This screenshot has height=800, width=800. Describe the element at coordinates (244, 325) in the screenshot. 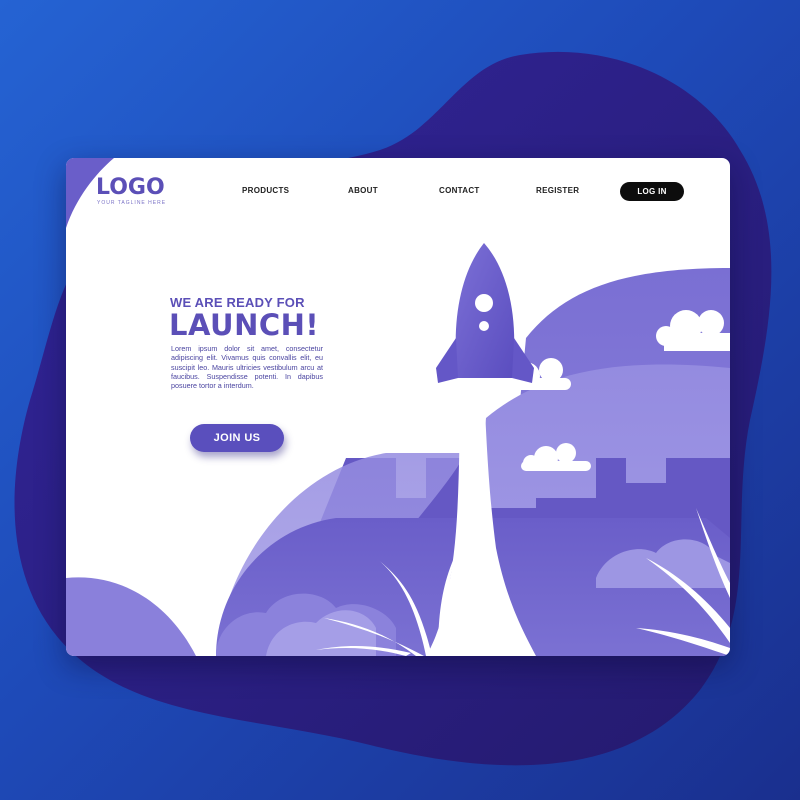

I see `hero-title: LAUNCH!` at that location.